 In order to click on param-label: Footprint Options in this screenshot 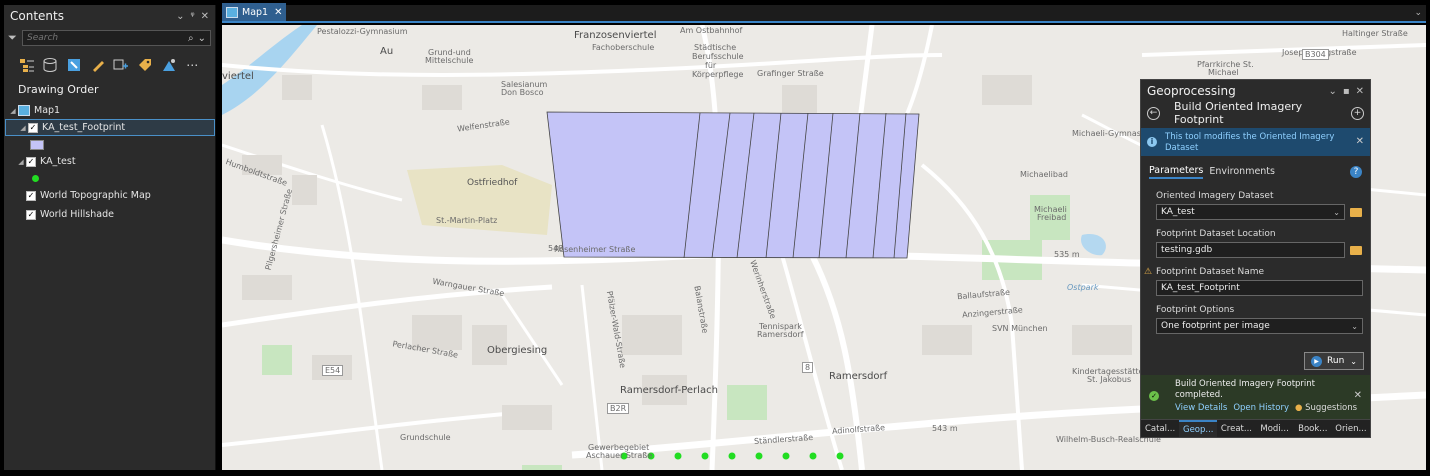, I will do `click(1195, 310)`.